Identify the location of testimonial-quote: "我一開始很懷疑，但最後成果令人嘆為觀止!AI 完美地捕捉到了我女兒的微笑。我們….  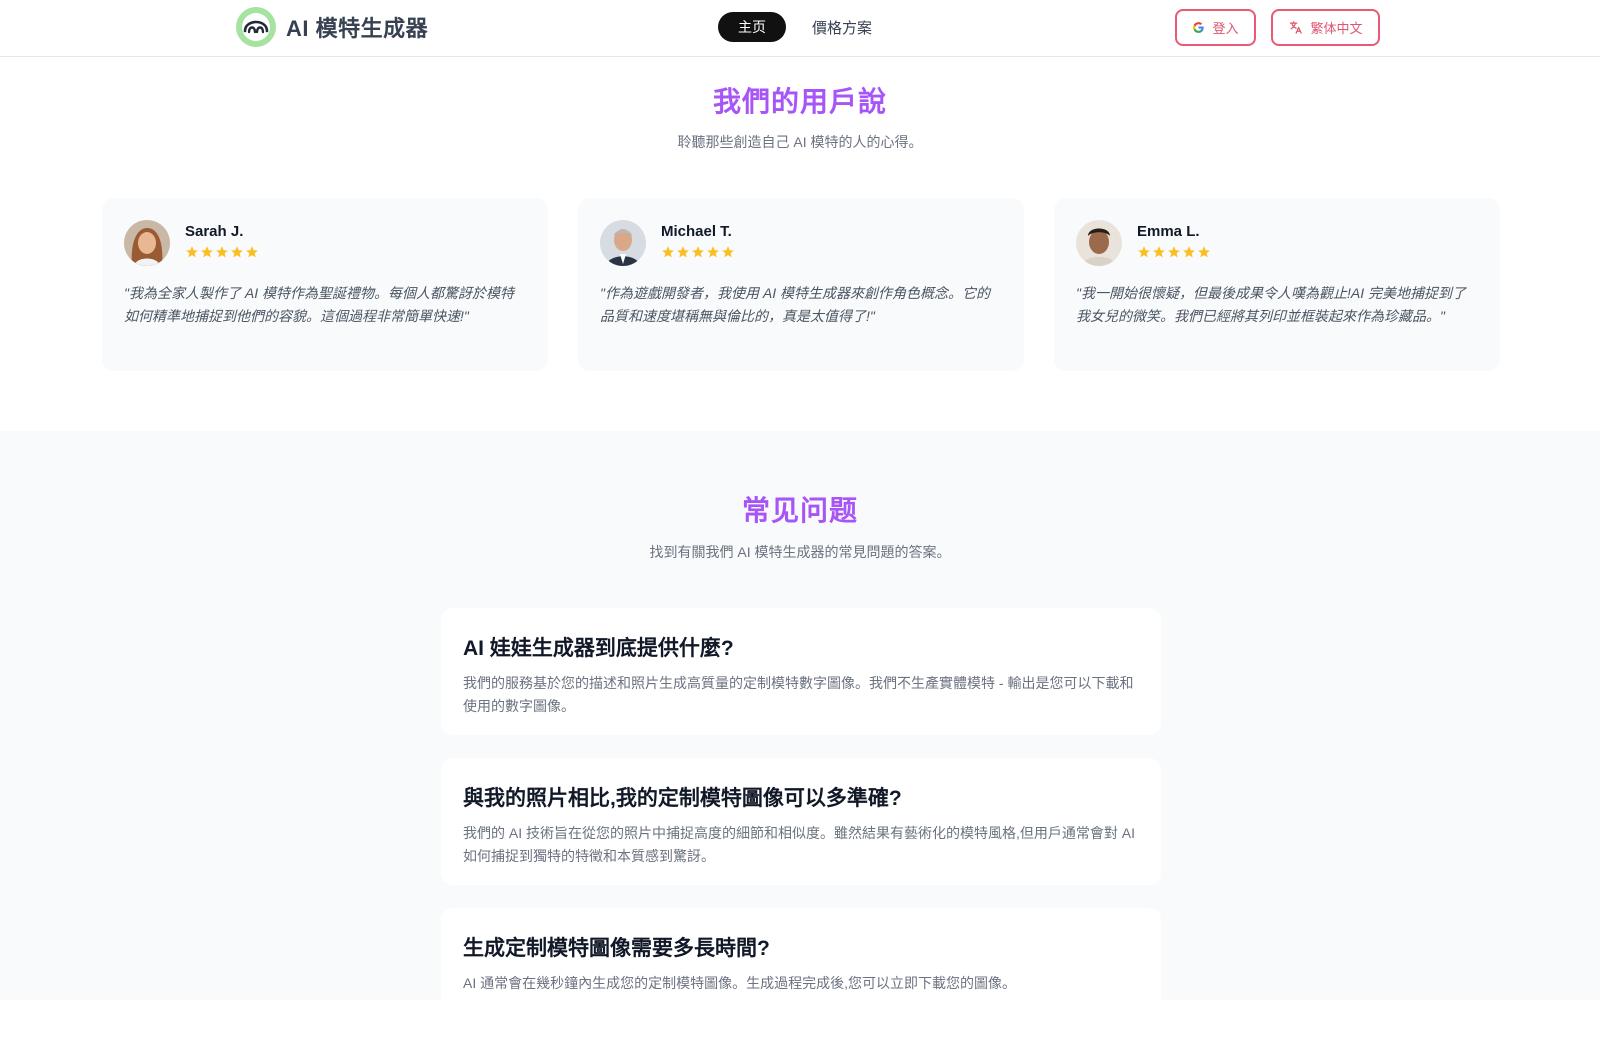
(1271, 304).